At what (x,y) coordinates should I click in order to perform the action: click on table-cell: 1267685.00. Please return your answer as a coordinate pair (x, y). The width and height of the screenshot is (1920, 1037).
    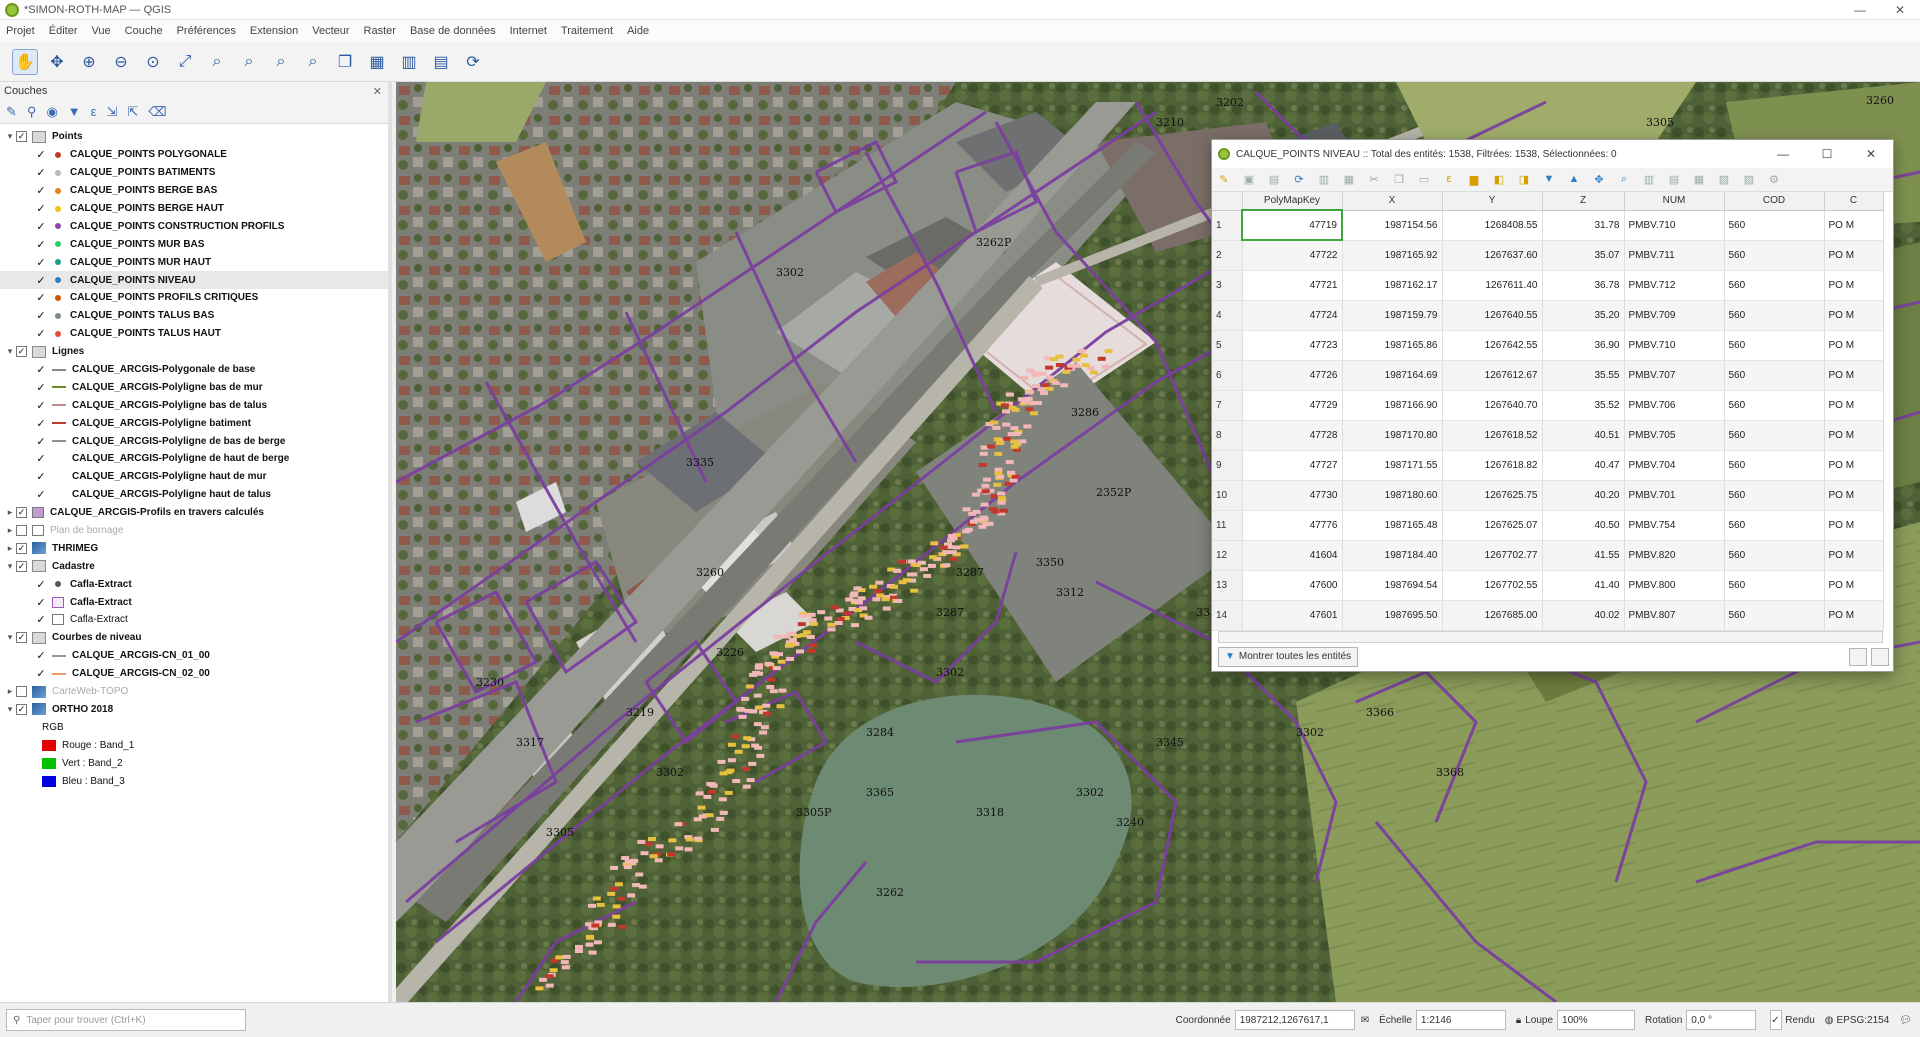
    Looking at the image, I should click on (1492, 615).